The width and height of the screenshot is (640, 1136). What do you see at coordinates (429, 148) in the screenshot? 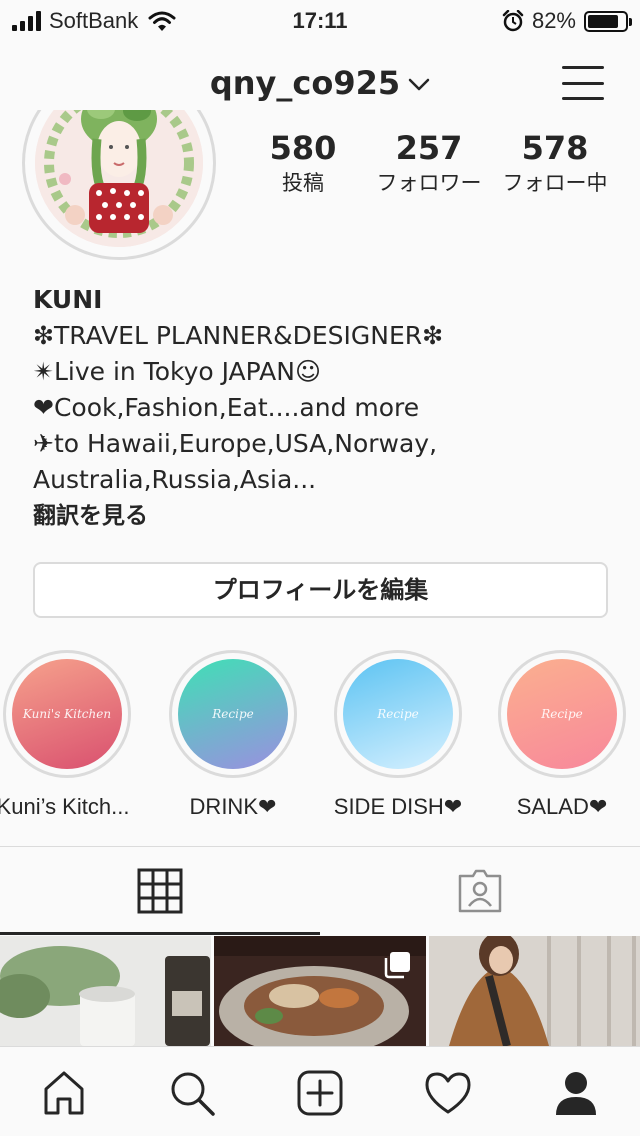
I see `stat-value: 257` at bounding box center [429, 148].